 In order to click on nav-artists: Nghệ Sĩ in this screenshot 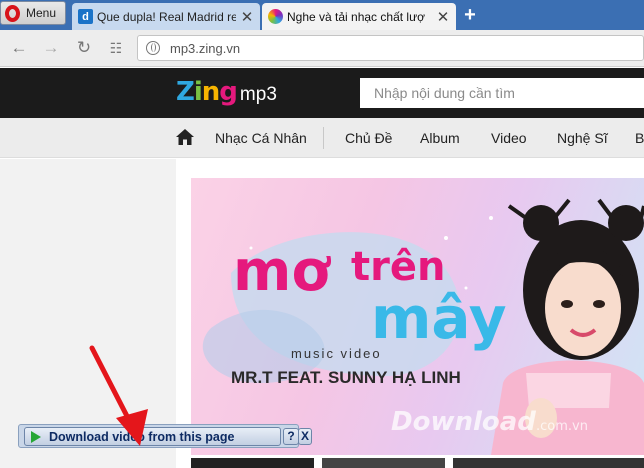, I will do `click(582, 138)`.